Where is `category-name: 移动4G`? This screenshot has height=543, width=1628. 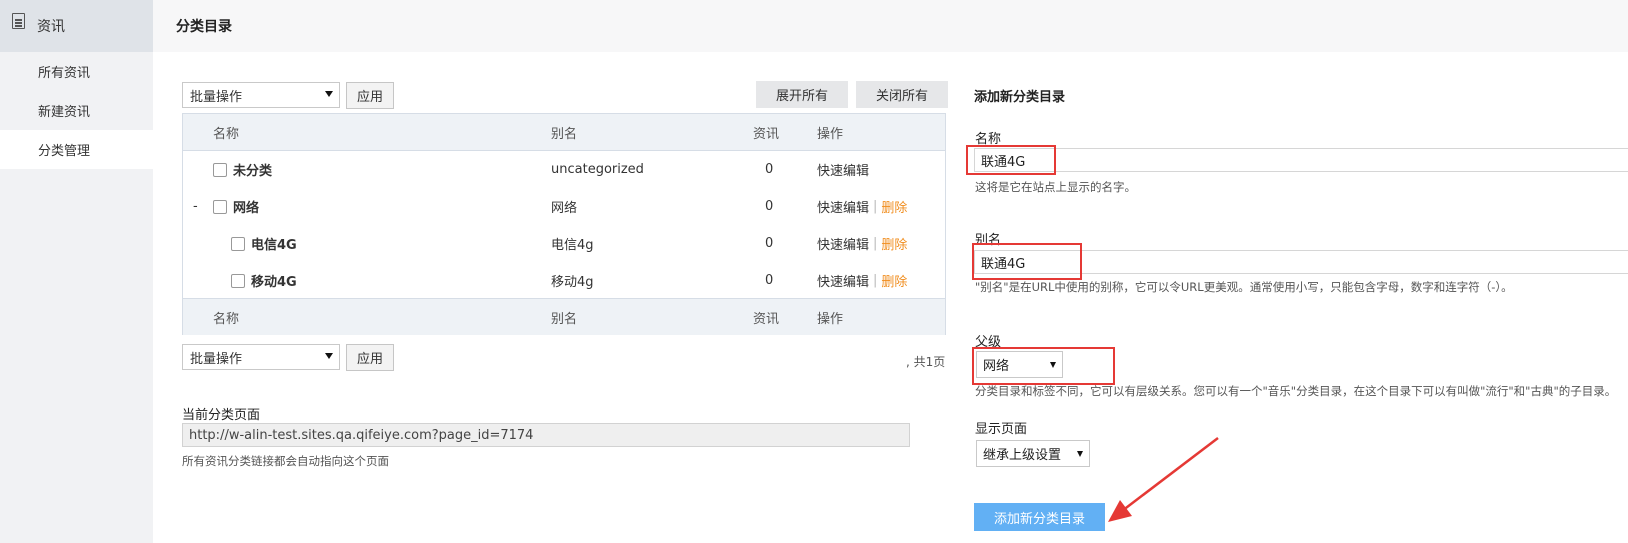 category-name: 移动4G is located at coordinates (274, 280).